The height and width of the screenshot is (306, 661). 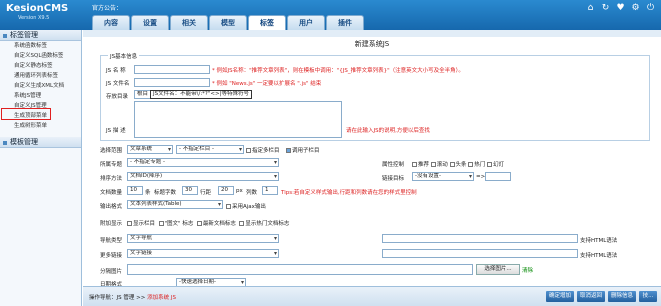 What do you see at coordinates (458, 164) in the screenshot?
I see `attr-options: 推荐 滚动 头条 热门 幻灯` at bounding box center [458, 164].